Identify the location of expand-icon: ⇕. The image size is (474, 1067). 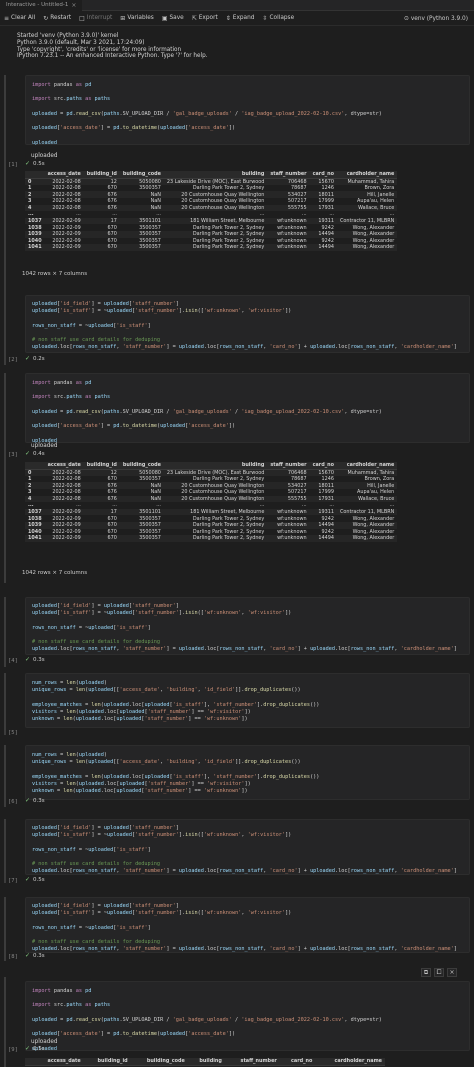
(228, 18).